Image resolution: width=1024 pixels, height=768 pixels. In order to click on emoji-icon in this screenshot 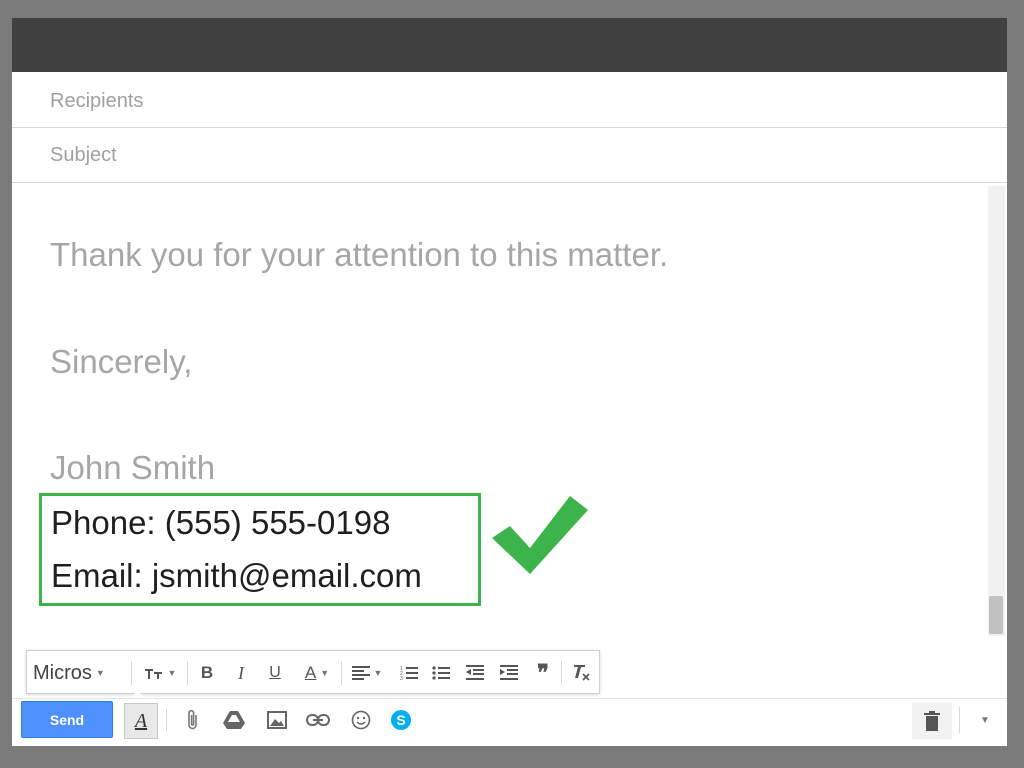, I will do `click(361, 720)`.